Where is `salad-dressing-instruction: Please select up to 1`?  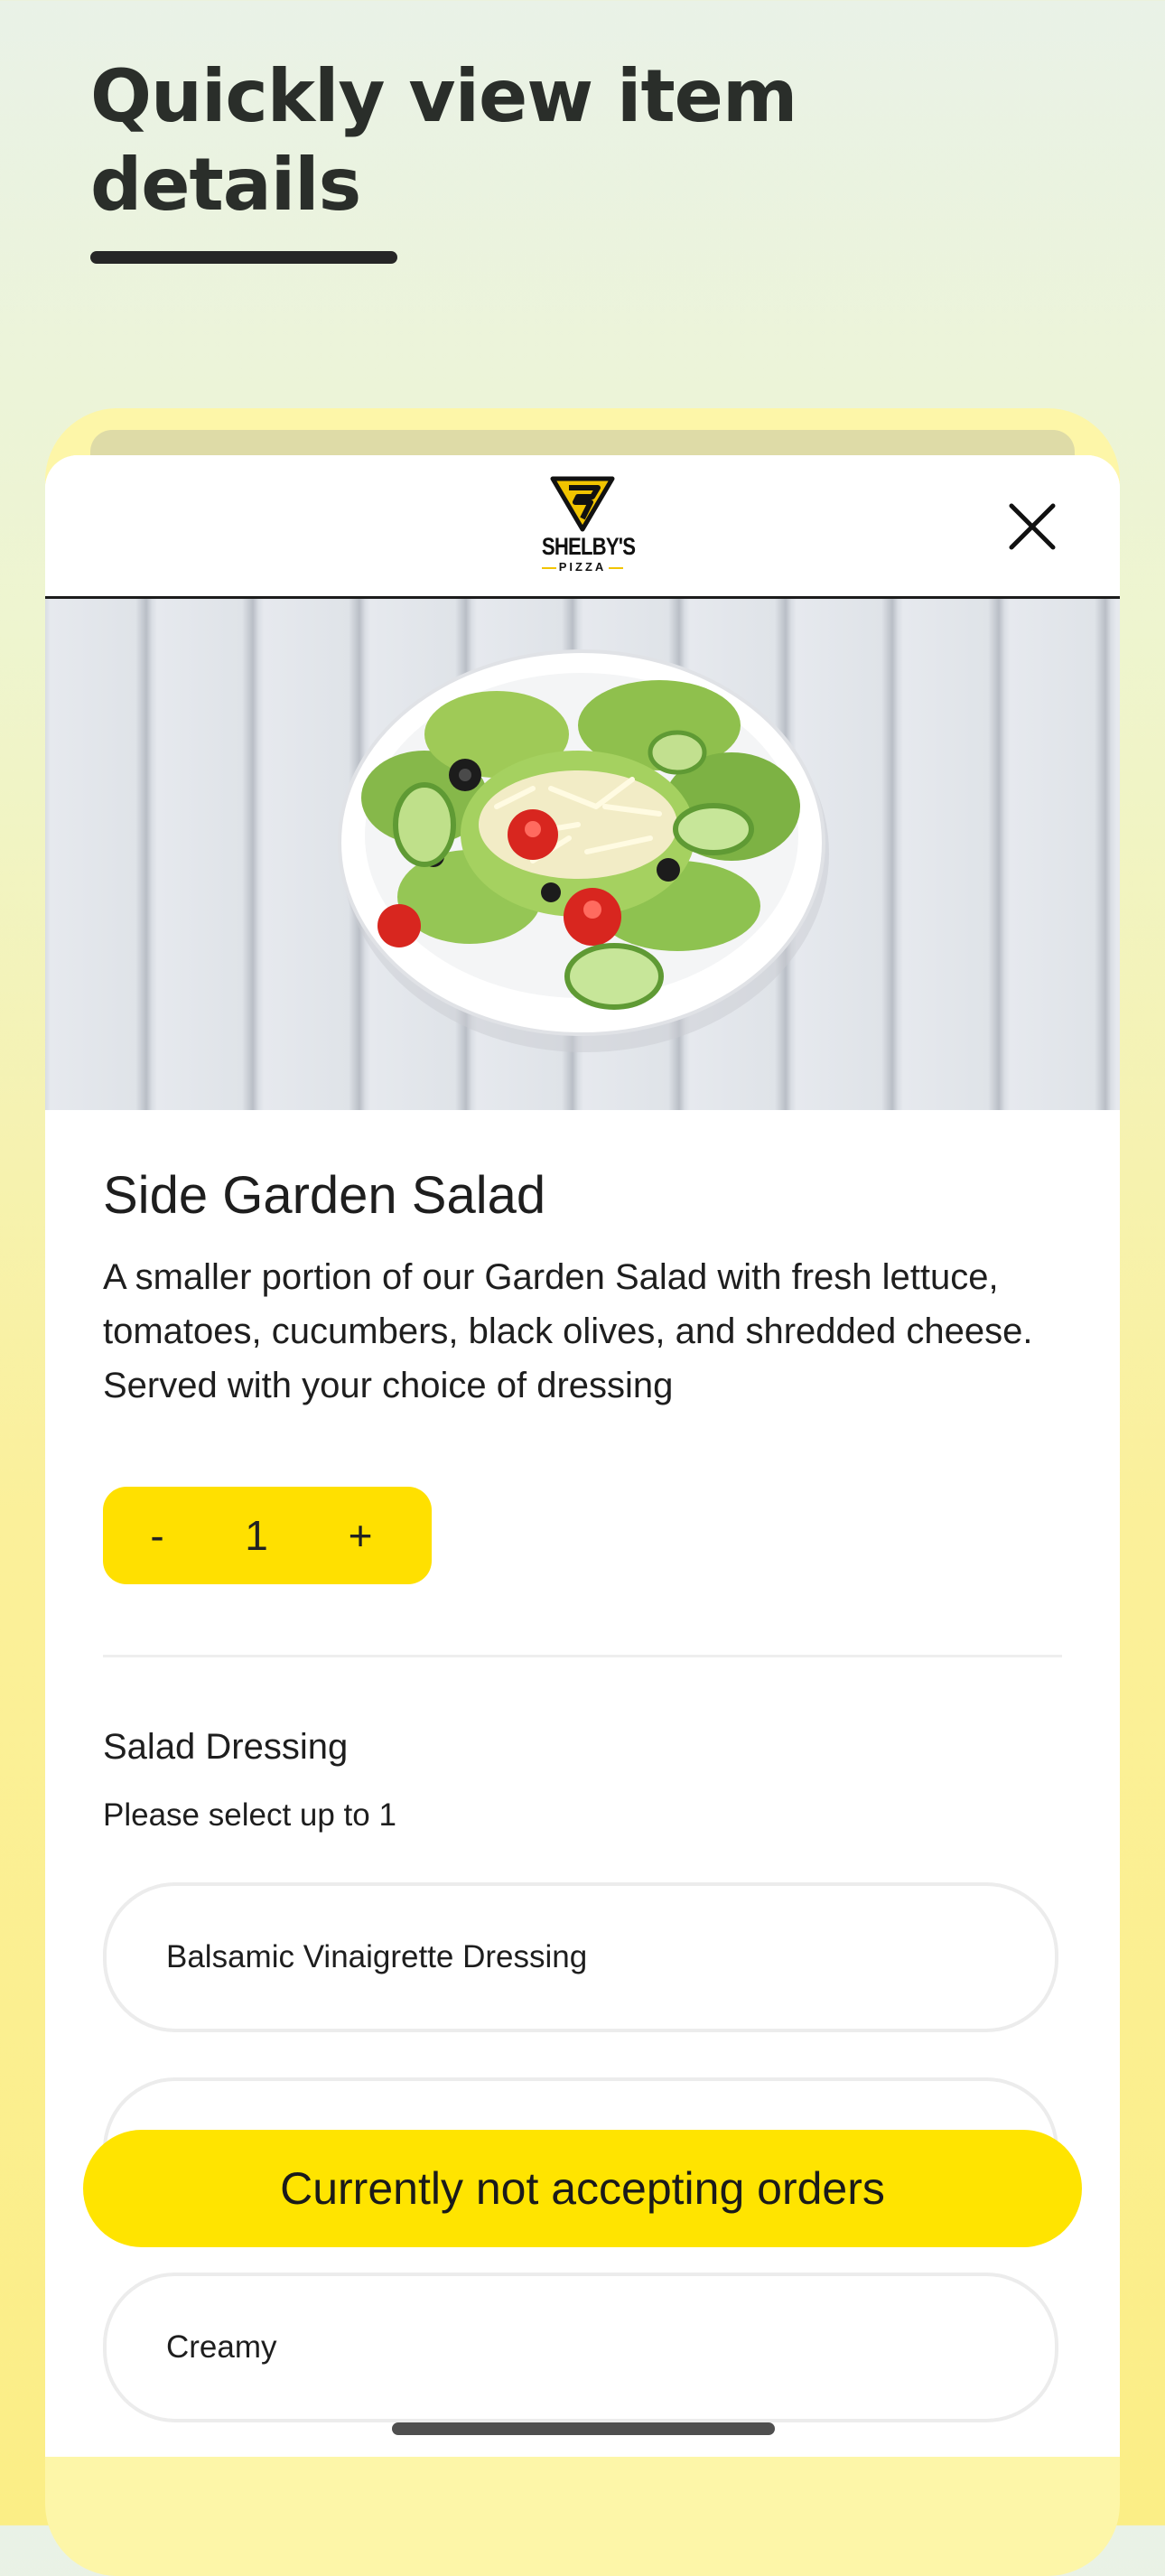
salad-dressing-instruction: Please select up to 1 is located at coordinates (249, 1815).